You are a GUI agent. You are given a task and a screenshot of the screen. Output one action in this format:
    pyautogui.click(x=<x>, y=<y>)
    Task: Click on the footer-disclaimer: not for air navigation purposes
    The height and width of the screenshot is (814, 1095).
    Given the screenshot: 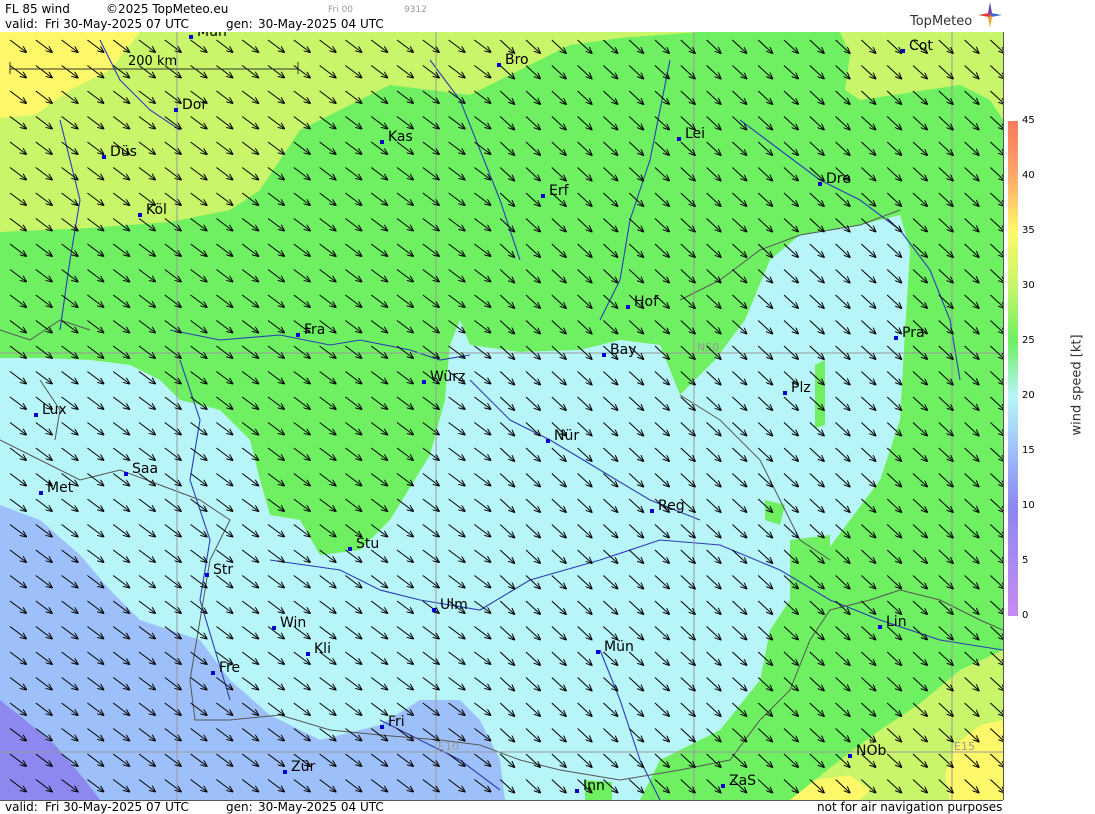 What is the action you would take?
    pyautogui.click(x=910, y=807)
    